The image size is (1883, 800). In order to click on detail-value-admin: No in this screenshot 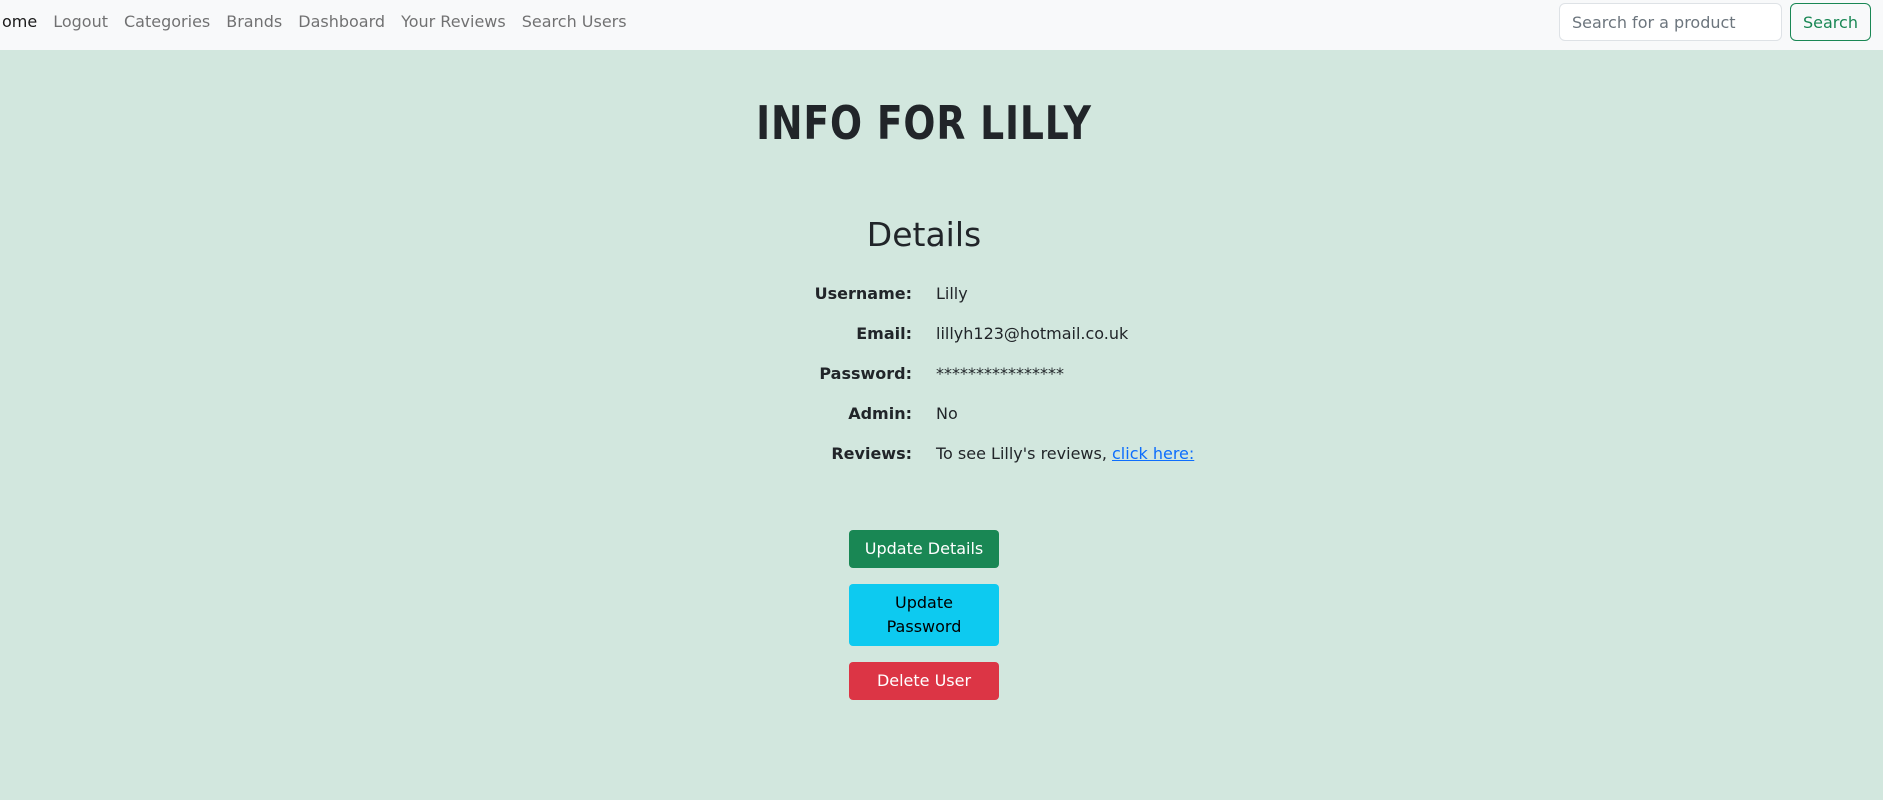, I will do `click(947, 413)`.